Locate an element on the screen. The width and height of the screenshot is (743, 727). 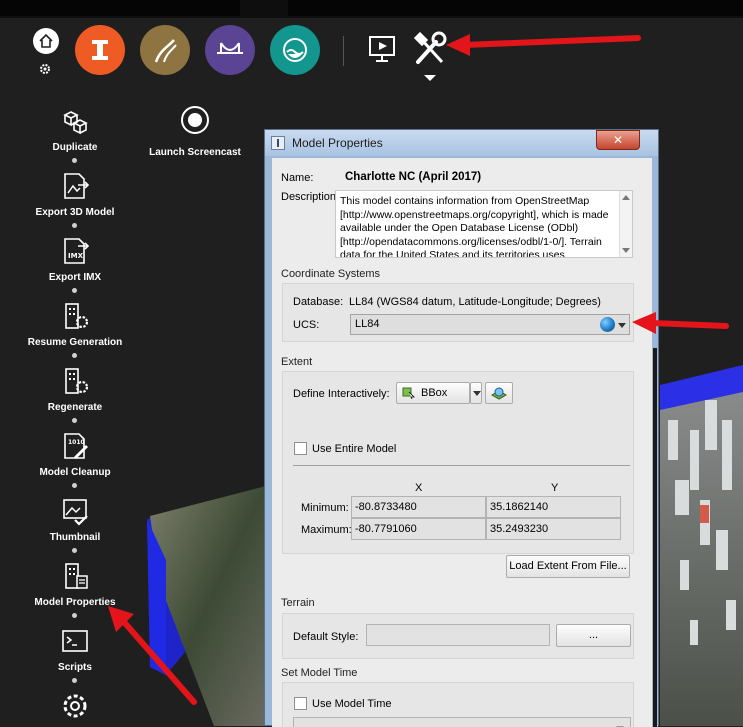
use-entire-model-checkbox is located at coordinates (300, 448).